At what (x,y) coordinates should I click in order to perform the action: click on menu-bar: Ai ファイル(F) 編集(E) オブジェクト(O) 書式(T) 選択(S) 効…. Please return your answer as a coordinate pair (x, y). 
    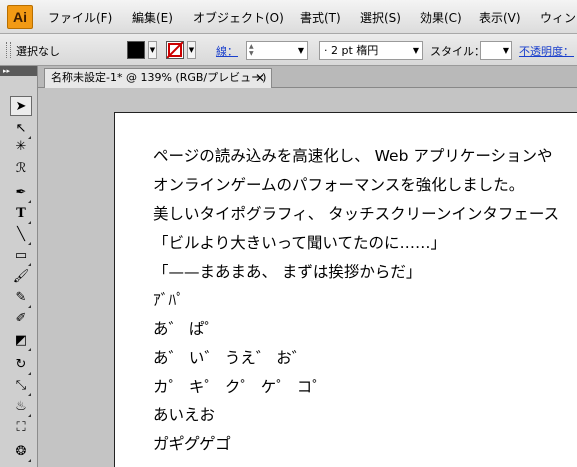
    Looking at the image, I should click on (288, 17).